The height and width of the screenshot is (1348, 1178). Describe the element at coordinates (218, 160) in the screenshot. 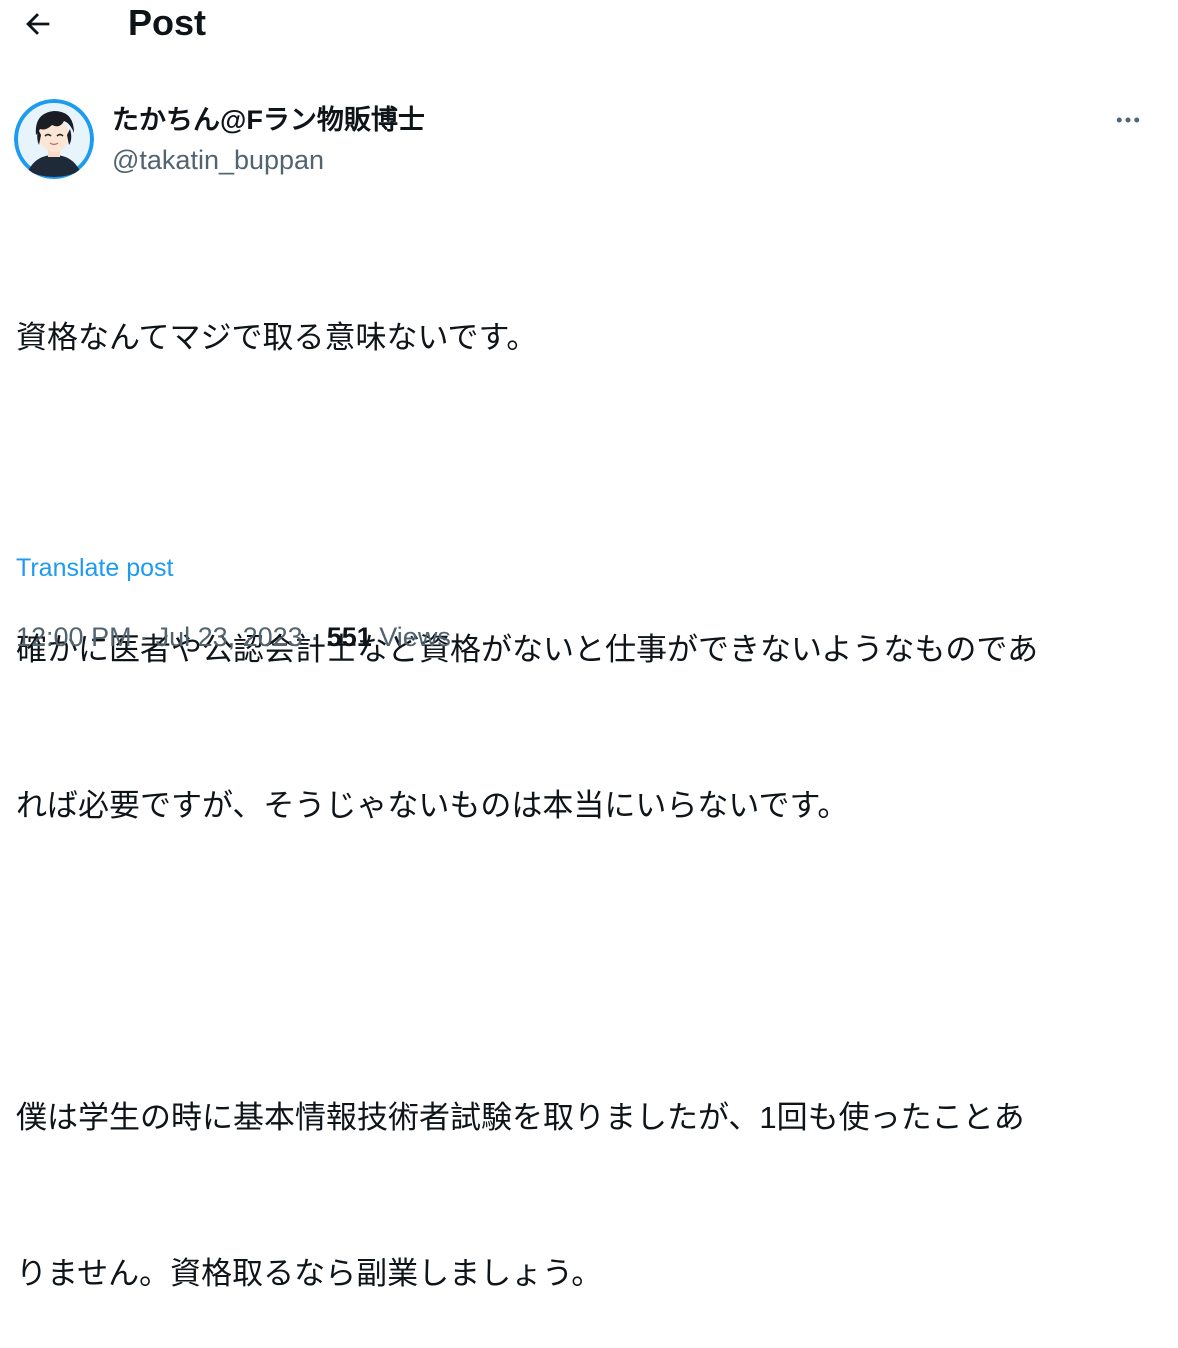

I see `author-handle: @takatin_buppan` at that location.